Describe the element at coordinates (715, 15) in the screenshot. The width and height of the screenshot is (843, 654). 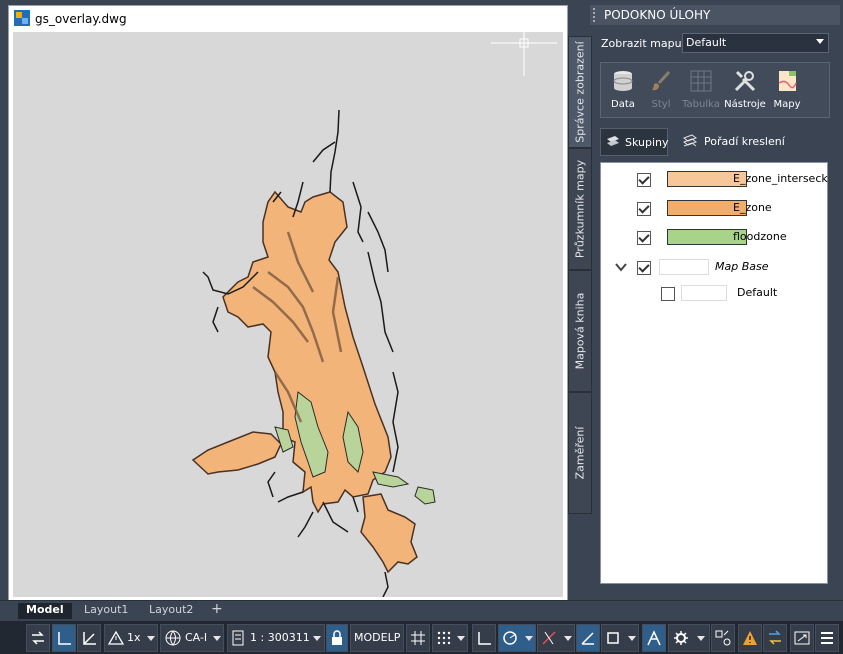
I see `task-pane-header: PODOKNO ÚLOHY` at that location.